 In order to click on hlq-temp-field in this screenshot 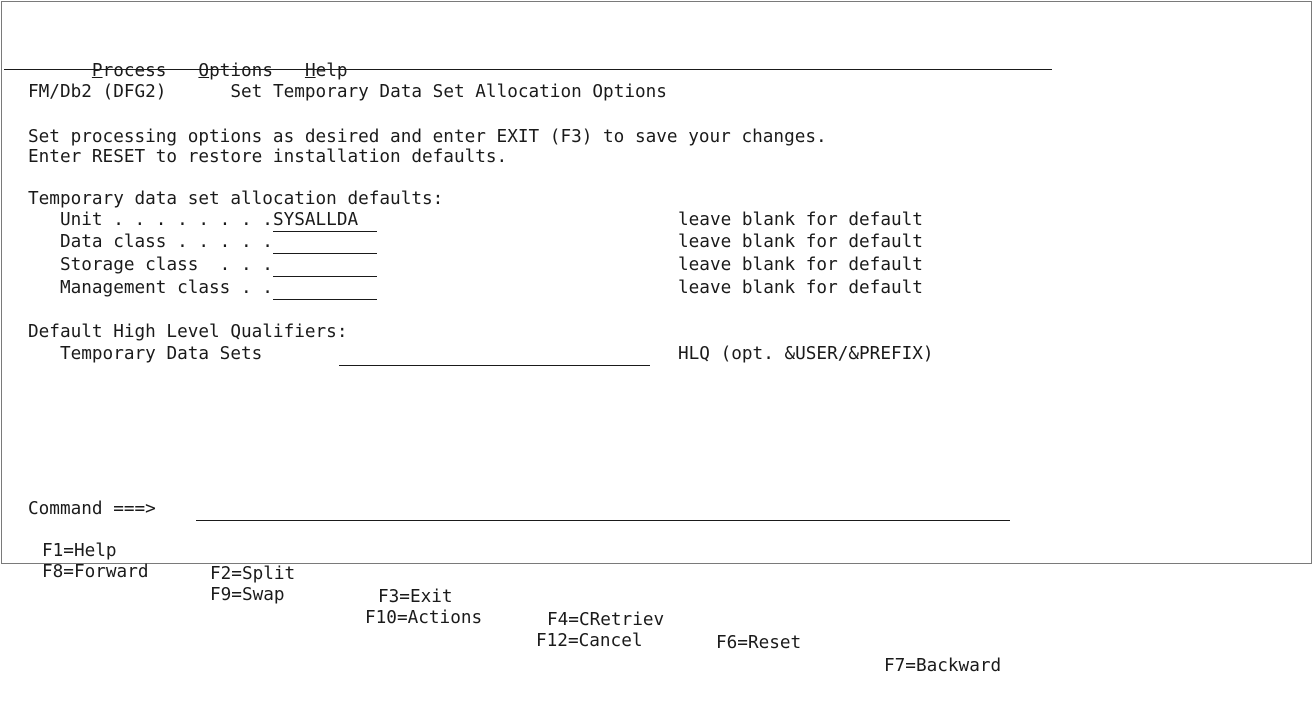, I will do `click(494, 354)`.